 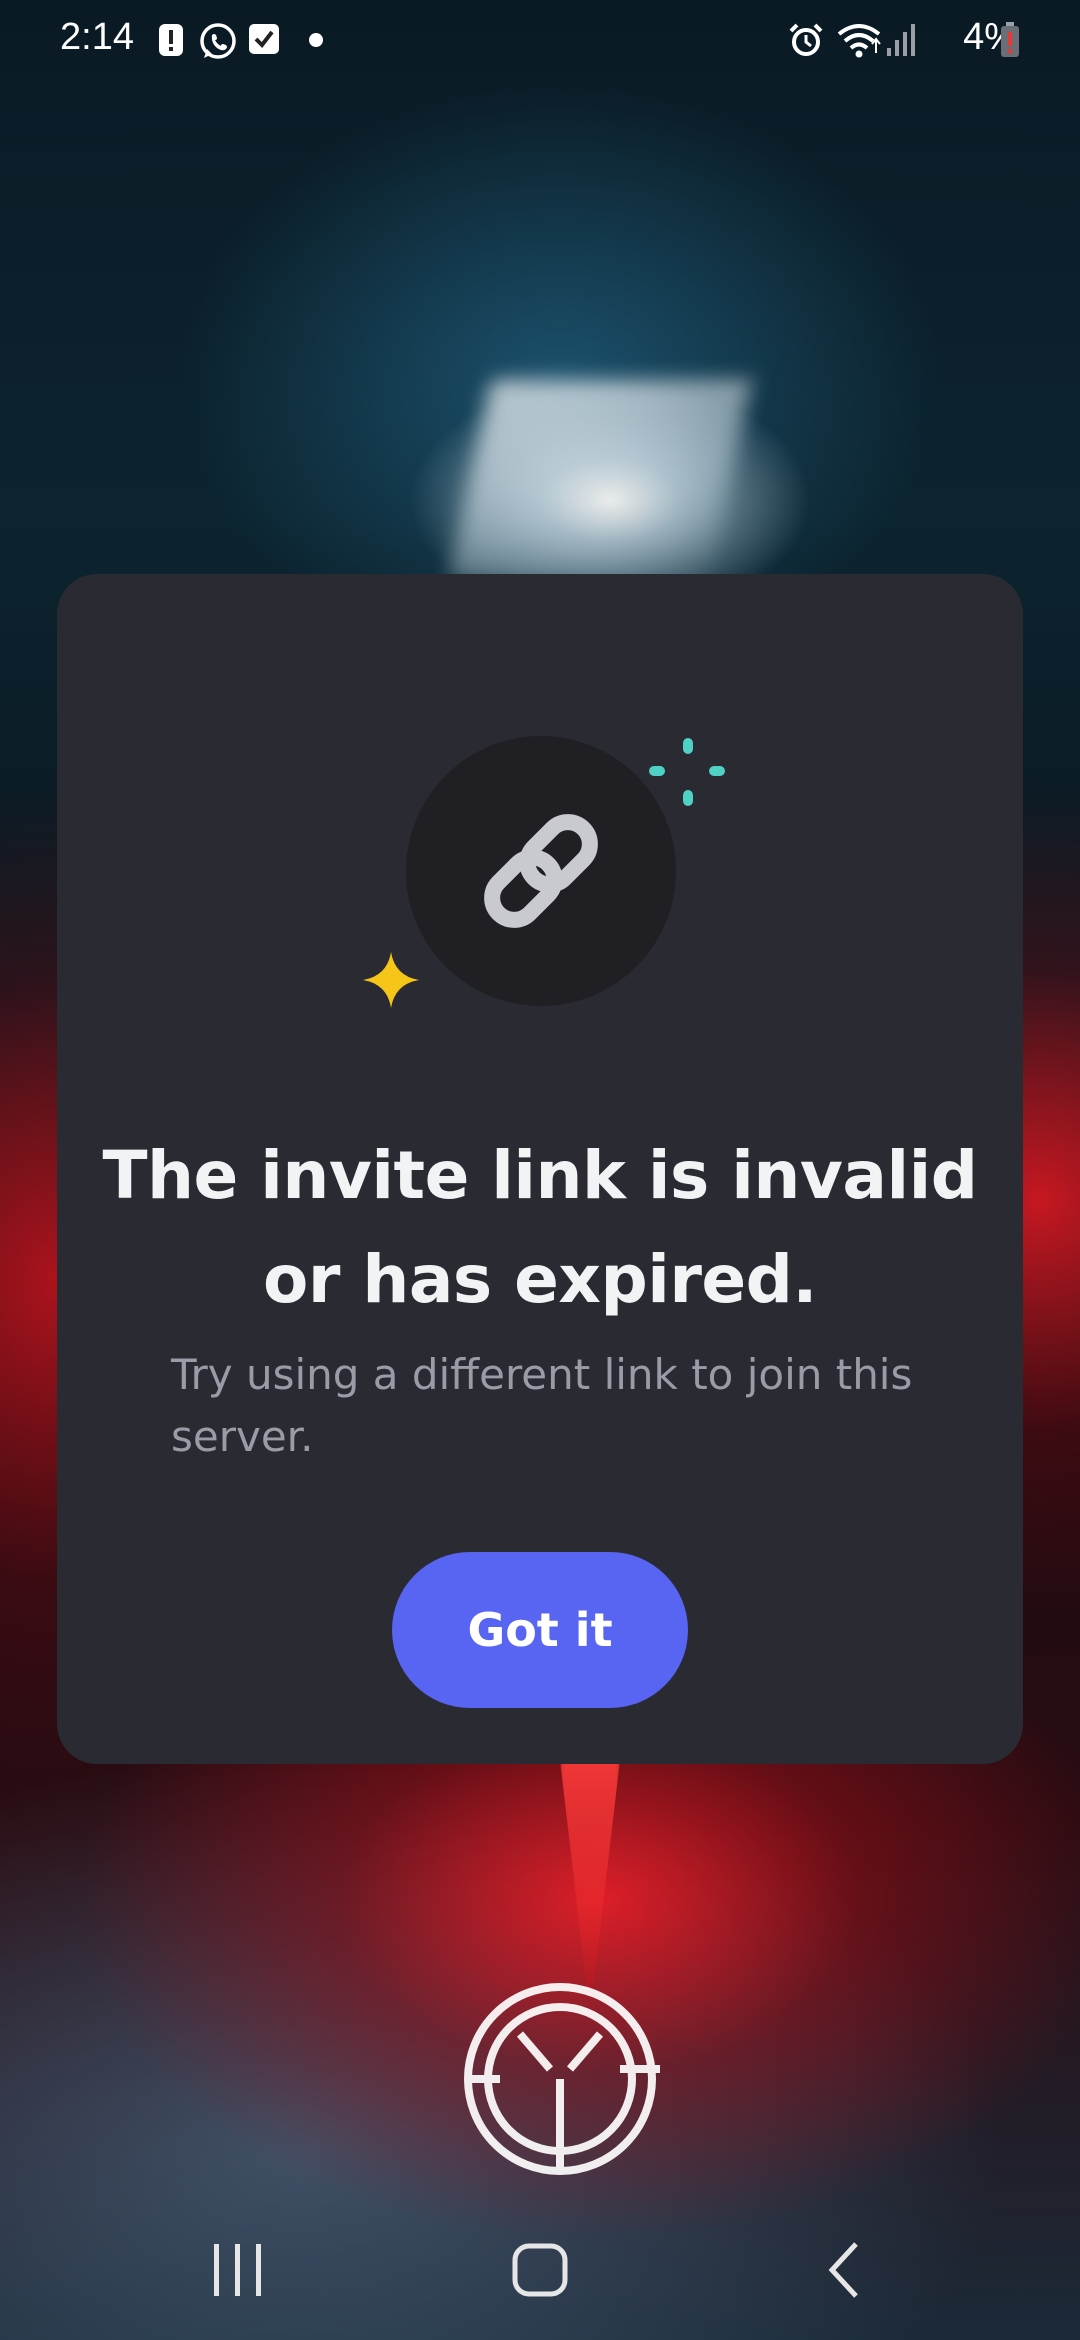 I want to click on wallpaper-light-beam, so click(x=600, y=480).